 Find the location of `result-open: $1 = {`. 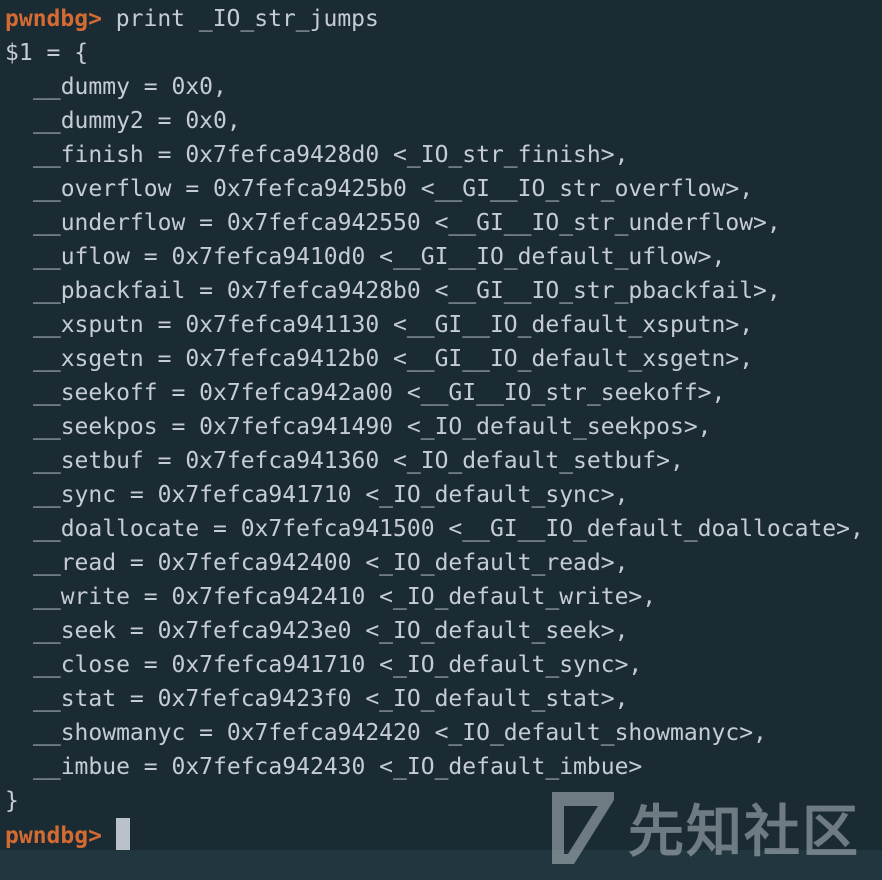

result-open: $1 = { is located at coordinates (47, 53).